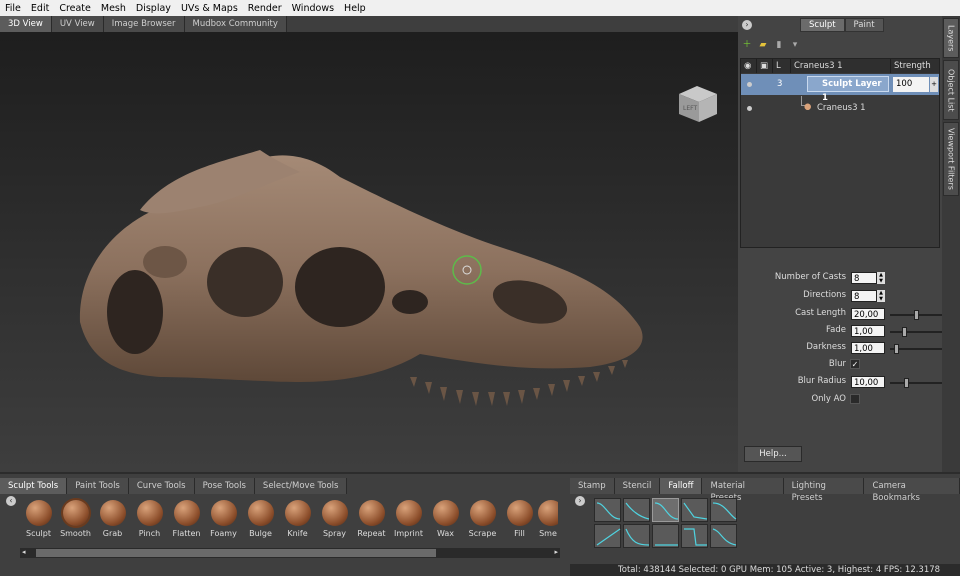  I want to click on tool-pinch: Pinch, so click(149, 519).